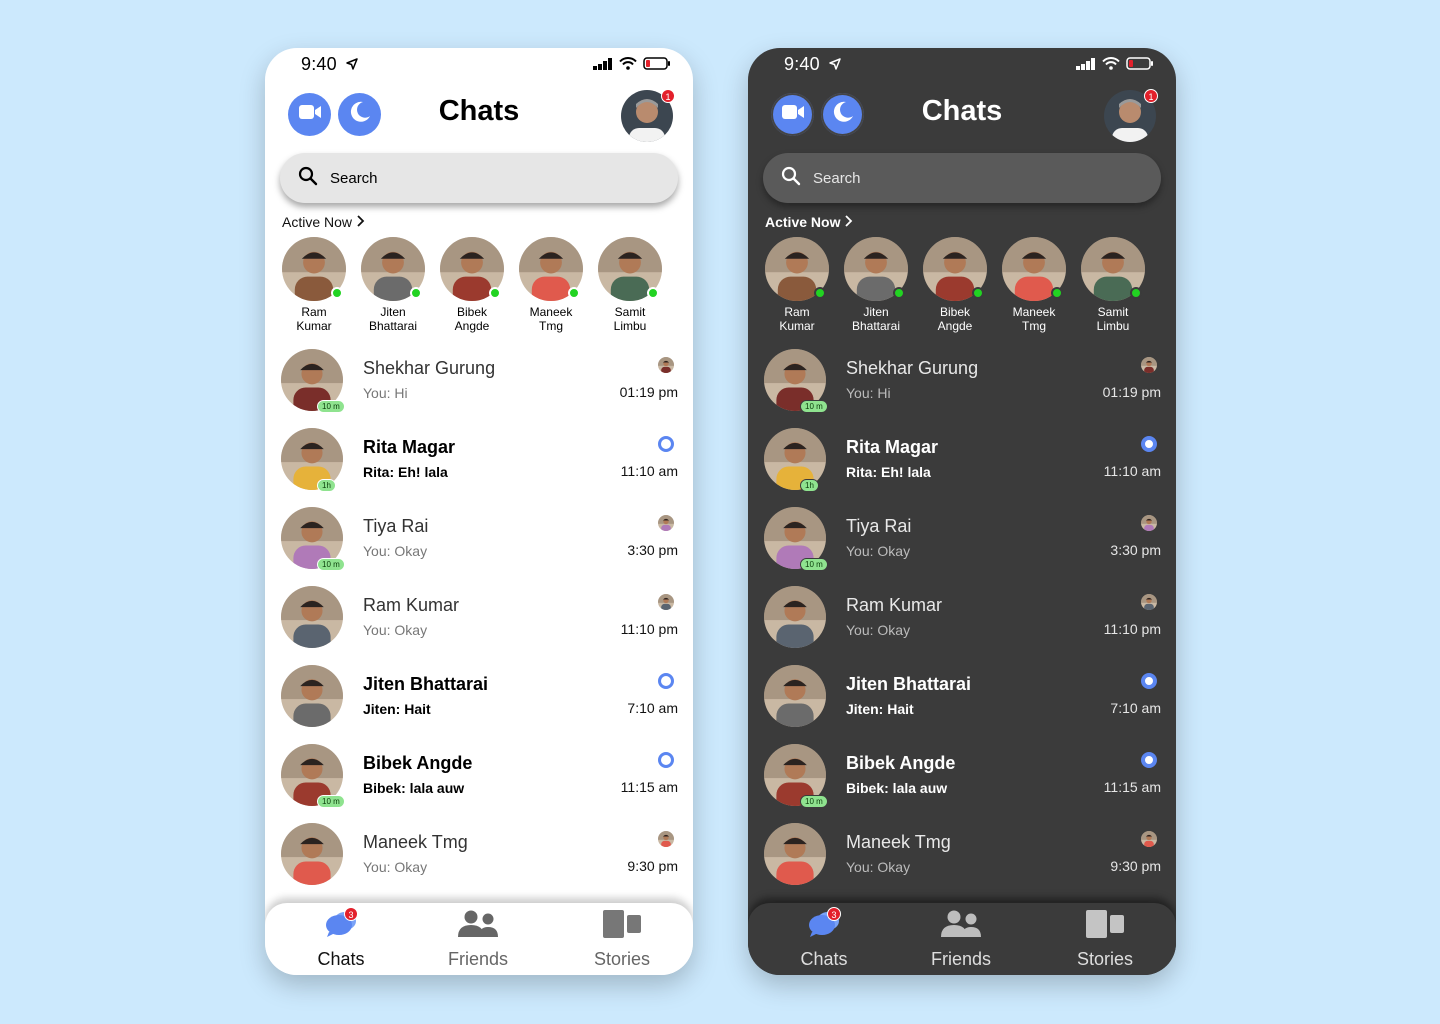  What do you see at coordinates (1113, 326) in the screenshot?
I see `last-name: Limbu` at bounding box center [1113, 326].